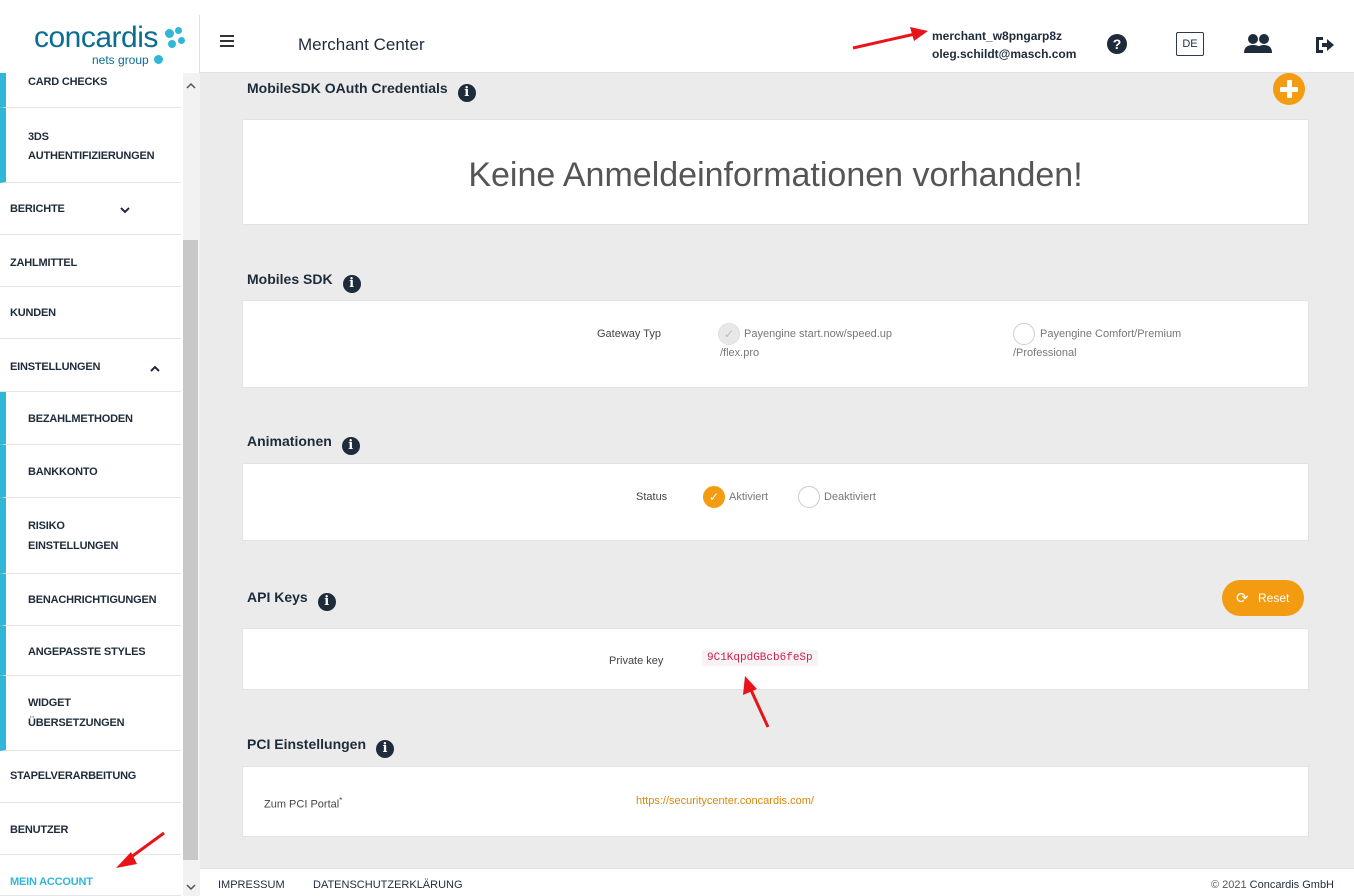 Image resolution: width=1354 pixels, height=896 pixels. I want to click on copyright: © 2021 Concardis GmbH, so click(1272, 885).